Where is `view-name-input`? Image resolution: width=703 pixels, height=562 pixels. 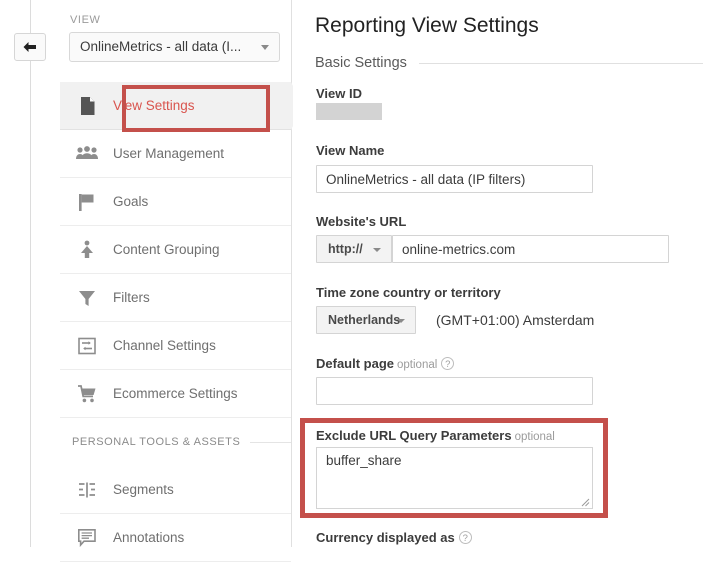
view-name-input is located at coordinates (454, 179).